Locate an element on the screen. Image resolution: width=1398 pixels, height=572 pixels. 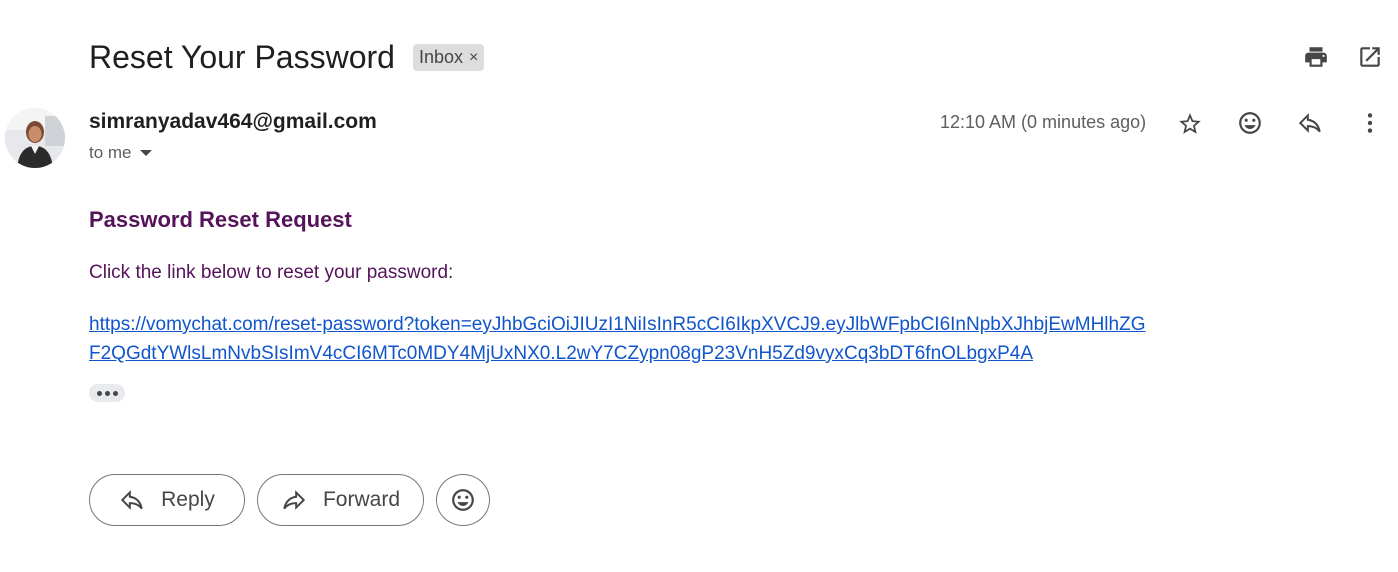
reply-icon-button is located at coordinates (1310, 123).